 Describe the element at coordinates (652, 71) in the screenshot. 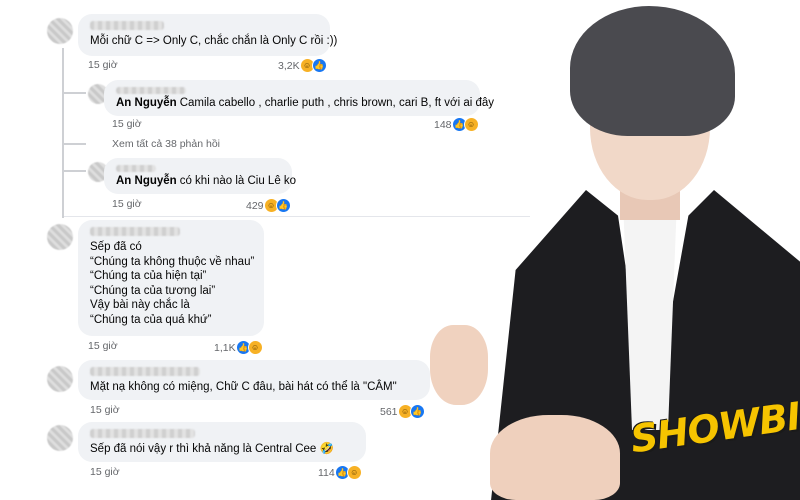

I see `hair-shape` at that location.